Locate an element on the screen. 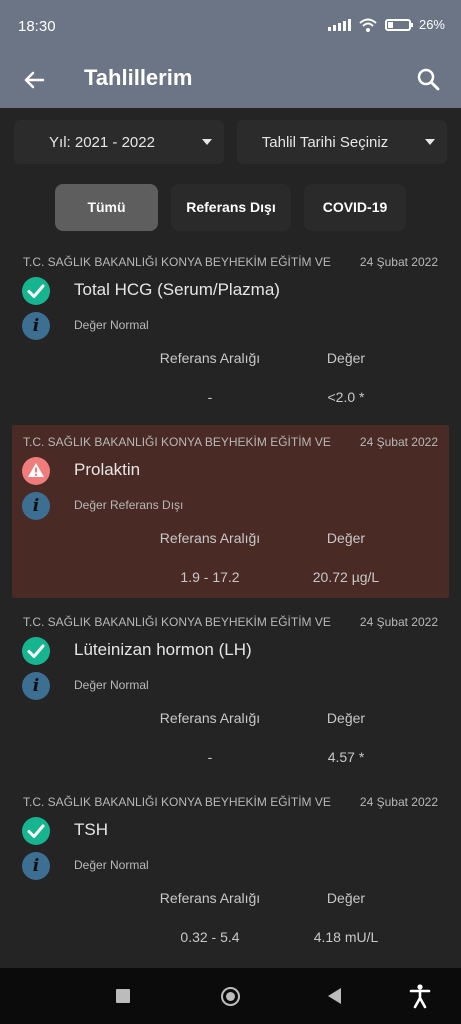 This screenshot has height=1024, width=461. system-nav-bar is located at coordinates (230, 996).